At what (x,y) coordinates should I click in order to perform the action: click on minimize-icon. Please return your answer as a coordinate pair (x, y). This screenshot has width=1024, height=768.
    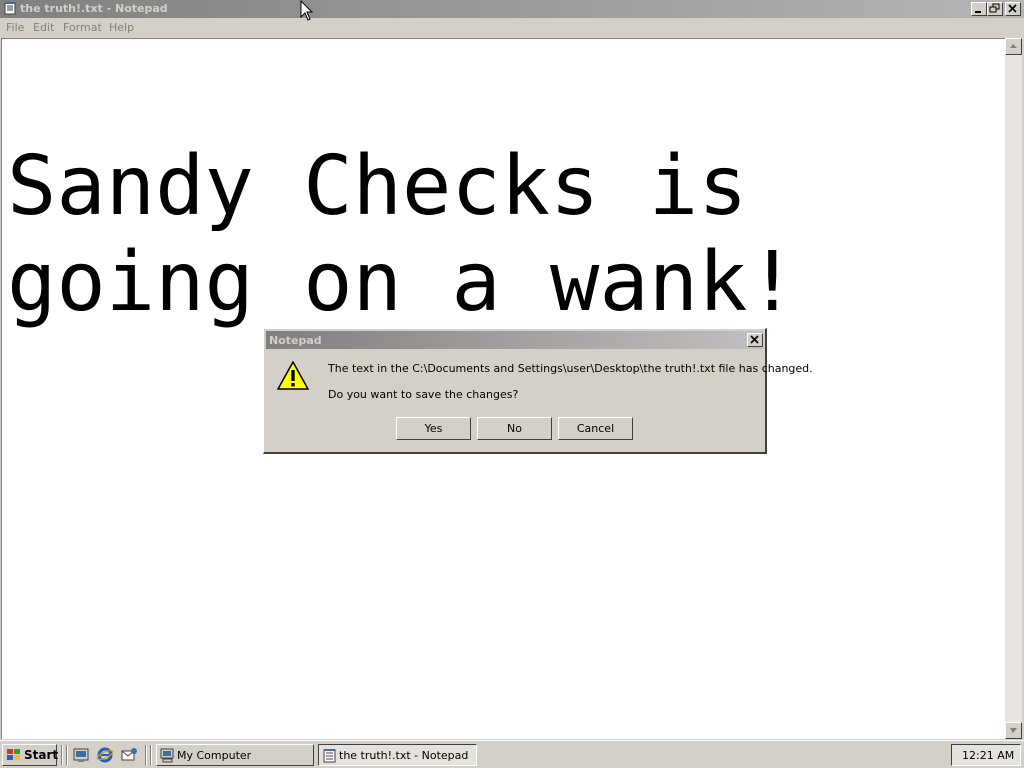
    Looking at the image, I should click on (978, 12).